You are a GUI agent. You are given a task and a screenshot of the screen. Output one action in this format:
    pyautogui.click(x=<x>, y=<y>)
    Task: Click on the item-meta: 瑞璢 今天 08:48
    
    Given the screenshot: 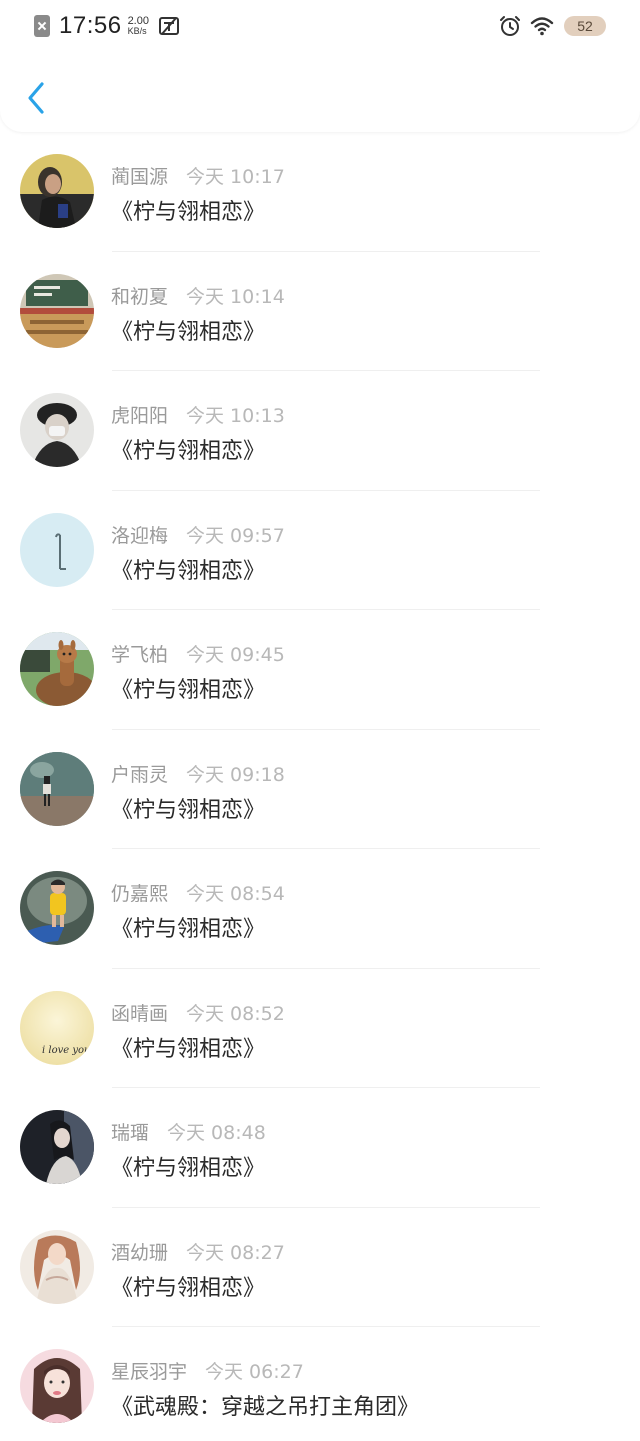 What is the action you would take?
    pyautogui.click(x=188, y=1131)
    